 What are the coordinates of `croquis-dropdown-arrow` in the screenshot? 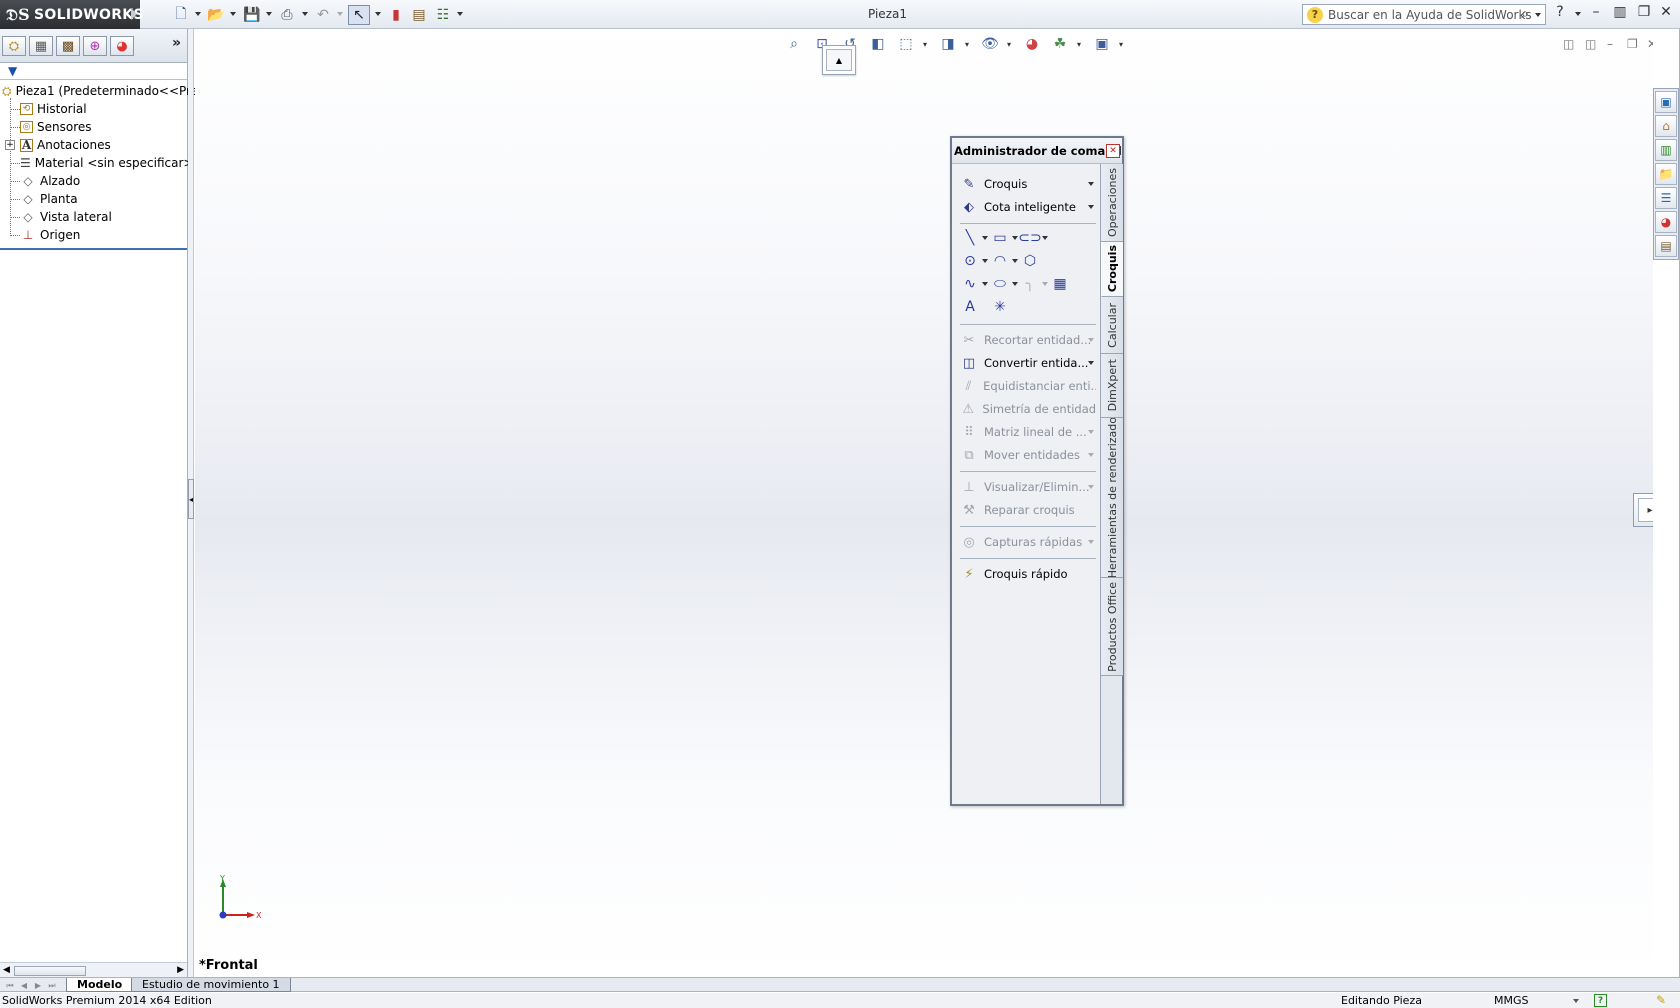 It's located at (1091, 184).